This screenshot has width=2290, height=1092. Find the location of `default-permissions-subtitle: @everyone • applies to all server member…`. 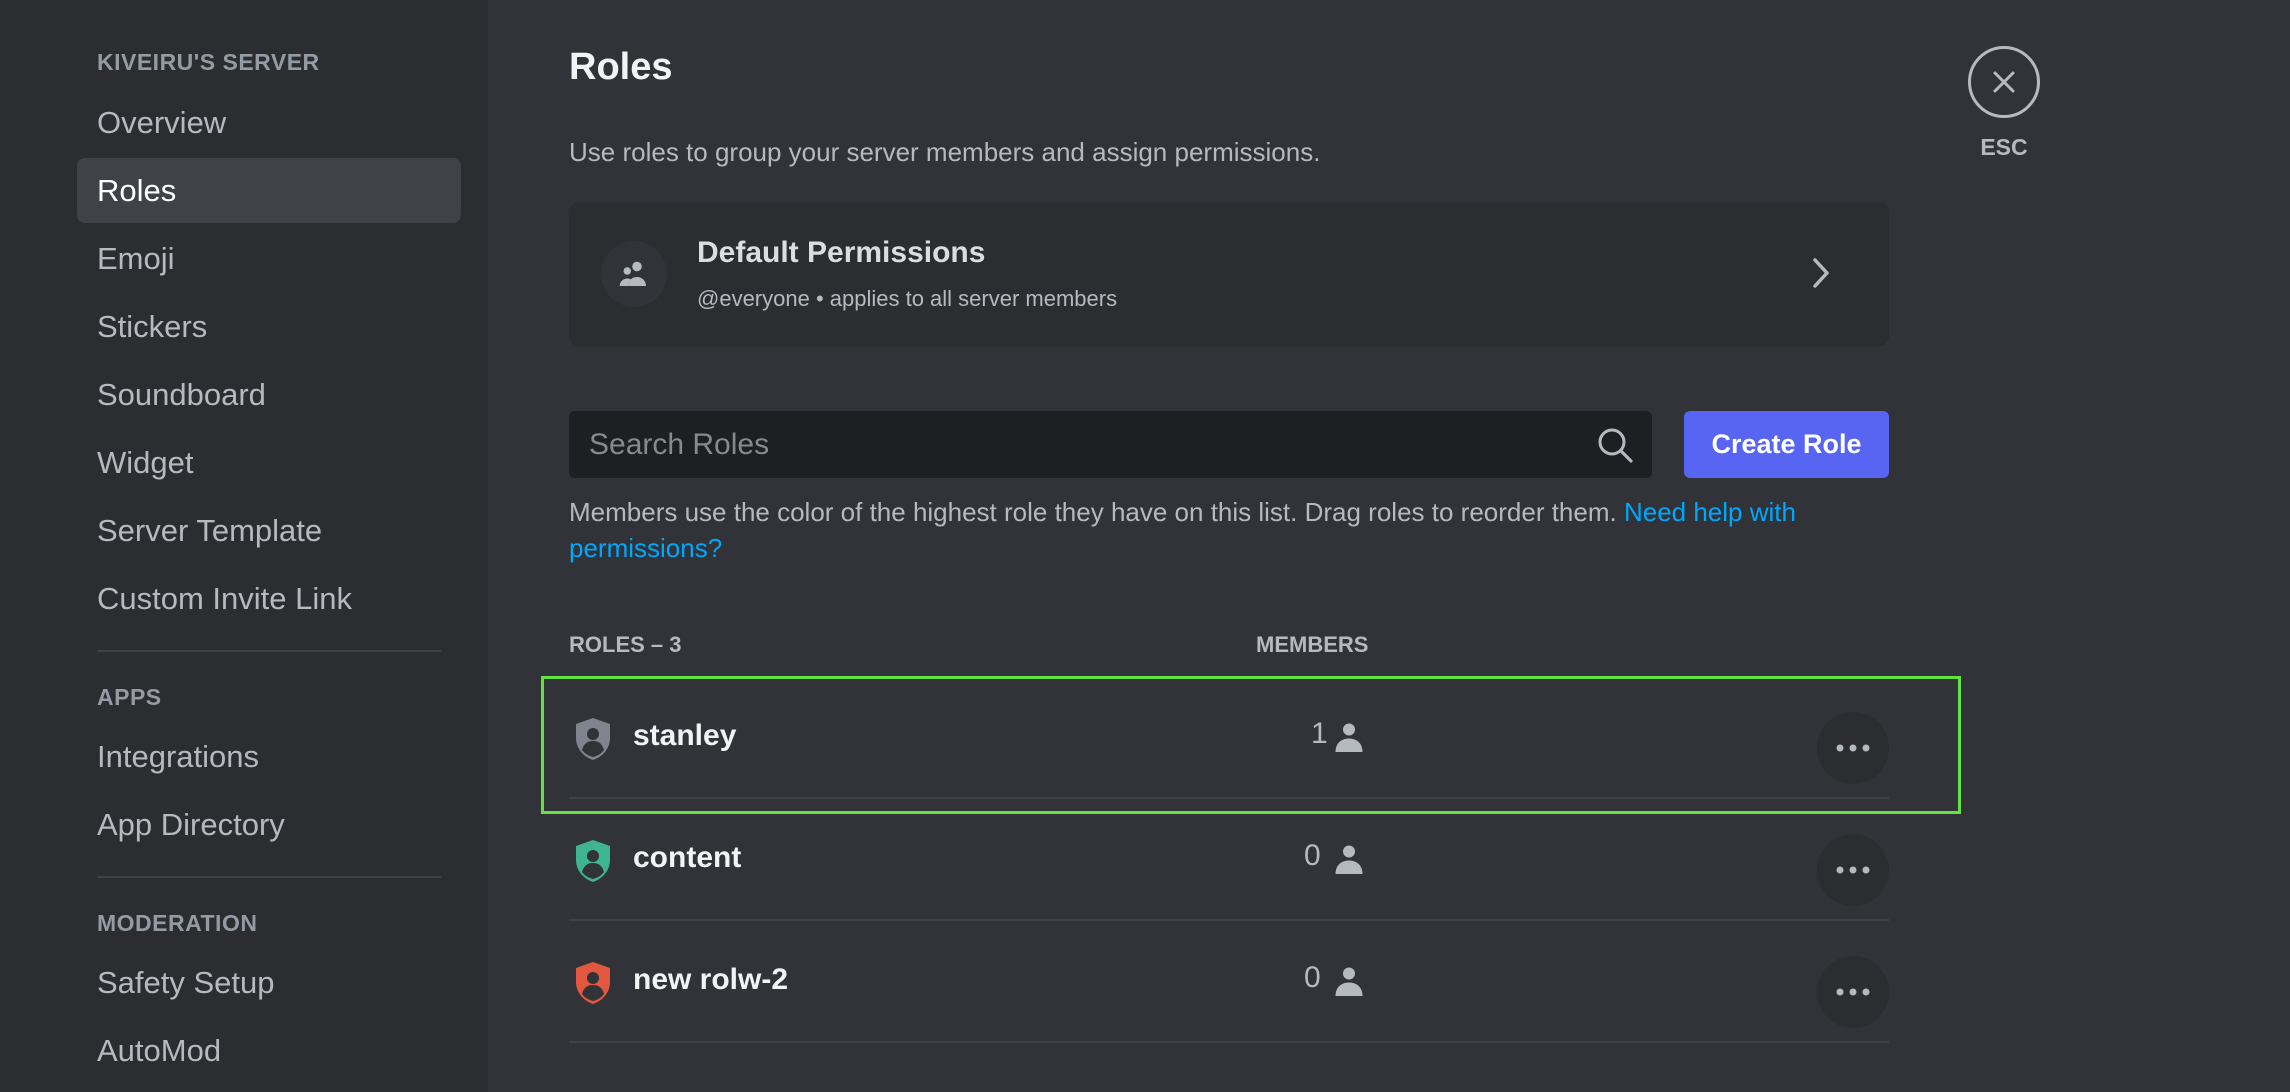

default-permissions-subtitle: @everyone • applies to all server member… is located at coordinates (907, 298).